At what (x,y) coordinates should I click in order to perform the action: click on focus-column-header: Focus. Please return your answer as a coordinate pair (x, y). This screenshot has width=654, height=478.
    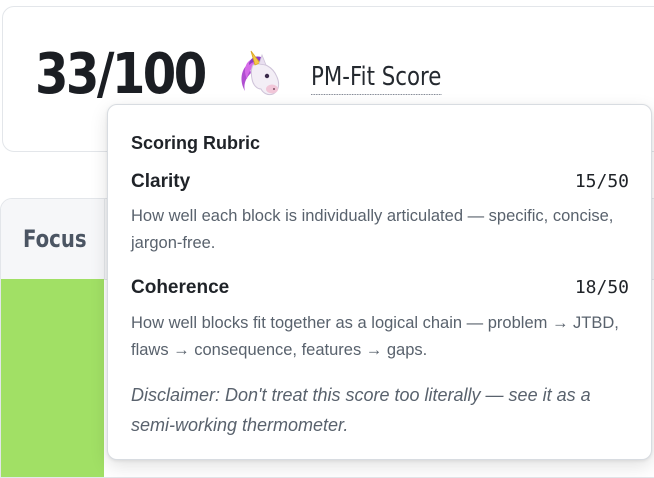
    Looking at the image, I should click on (55, 239).